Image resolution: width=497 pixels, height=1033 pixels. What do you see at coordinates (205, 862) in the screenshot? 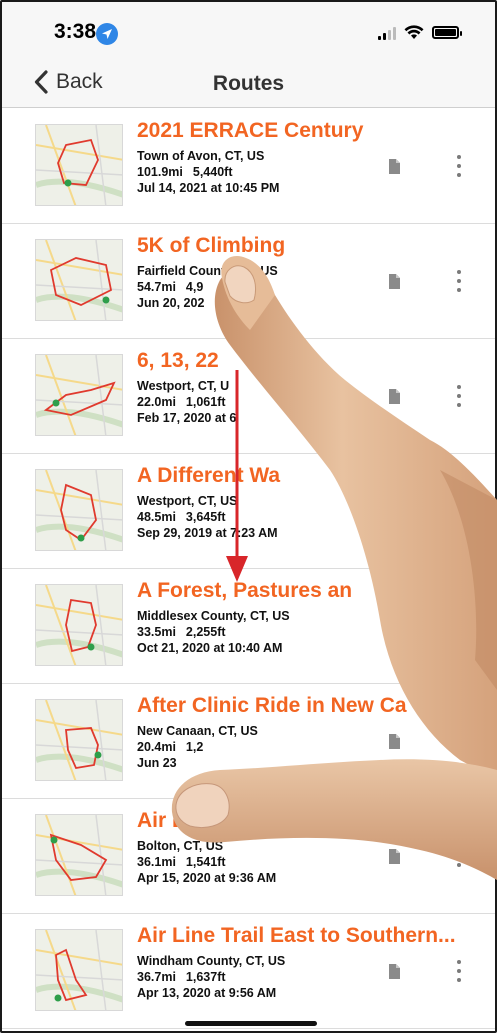
I see `route-elevation: 1,541ft` at bounding box center [205, 862].